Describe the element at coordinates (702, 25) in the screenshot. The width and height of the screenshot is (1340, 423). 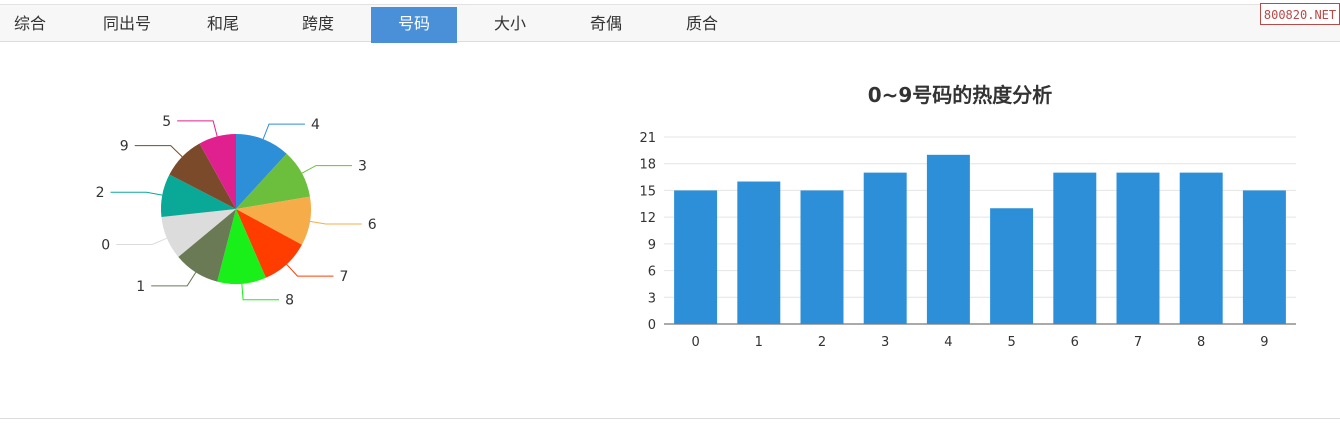
I see `tab-prime-composite: 质合` at that location.